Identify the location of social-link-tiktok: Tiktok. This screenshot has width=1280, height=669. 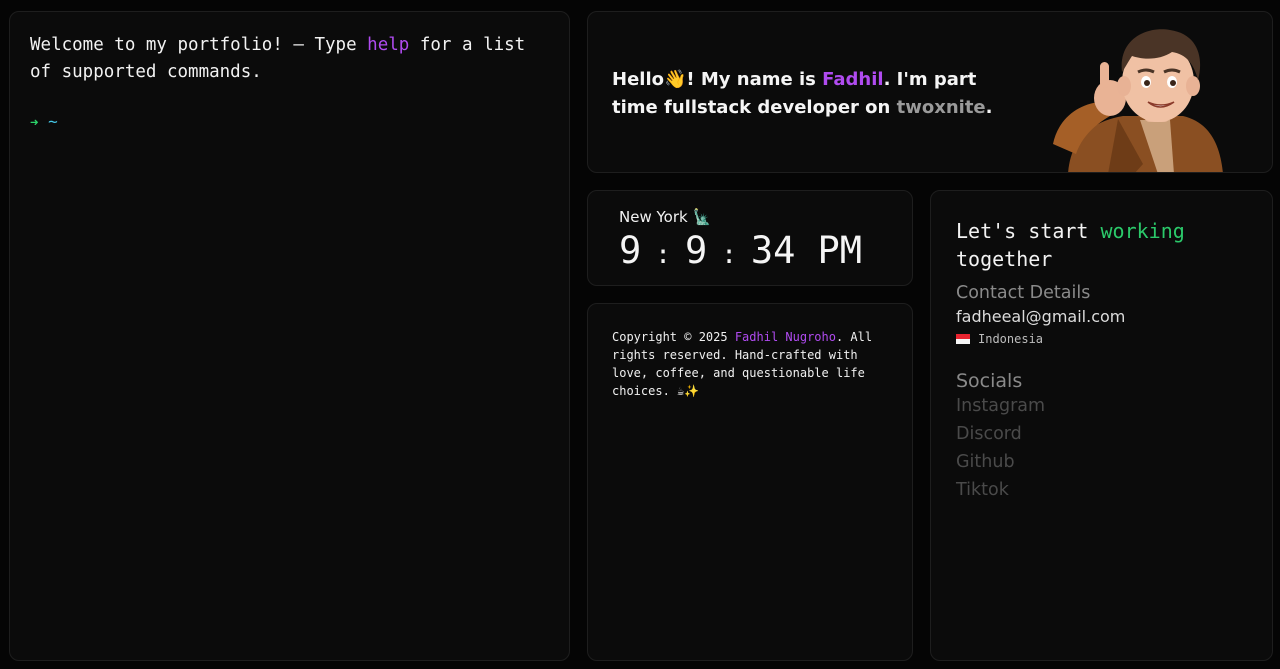
(1101, 490).